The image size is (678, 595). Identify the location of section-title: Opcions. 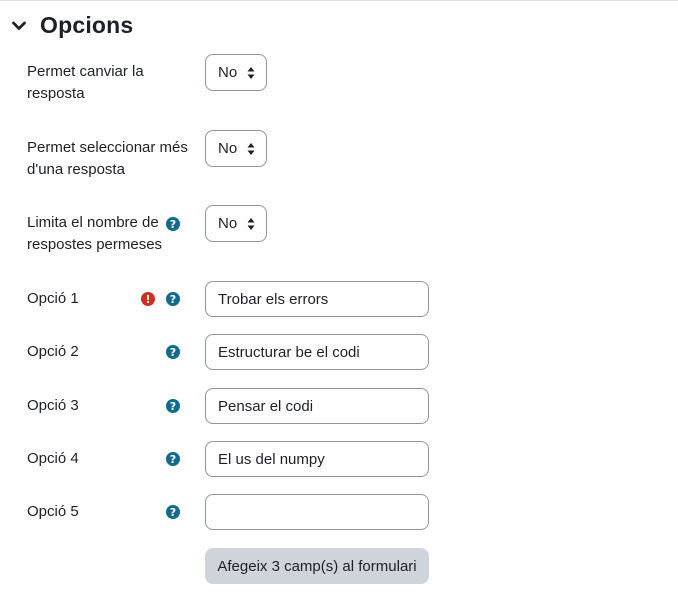
(87, 25).